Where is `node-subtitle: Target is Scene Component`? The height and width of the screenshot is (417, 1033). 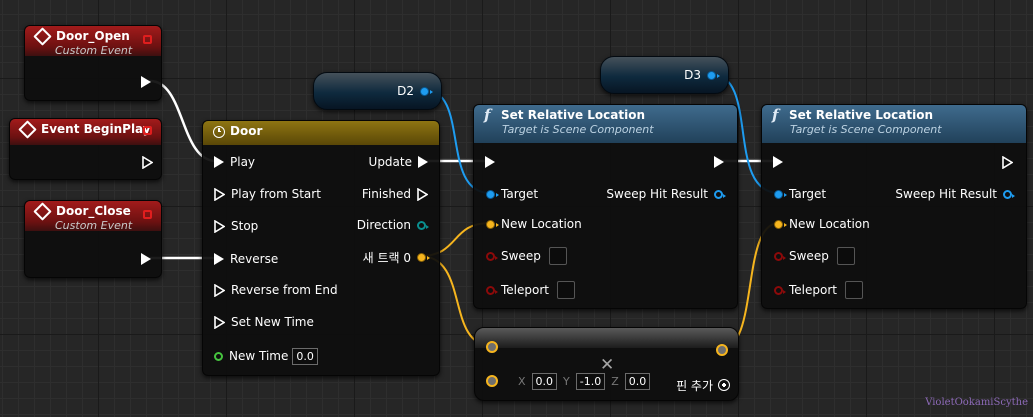
node-subtitle: Target is Scene Component is located at coordinates (578, 129).